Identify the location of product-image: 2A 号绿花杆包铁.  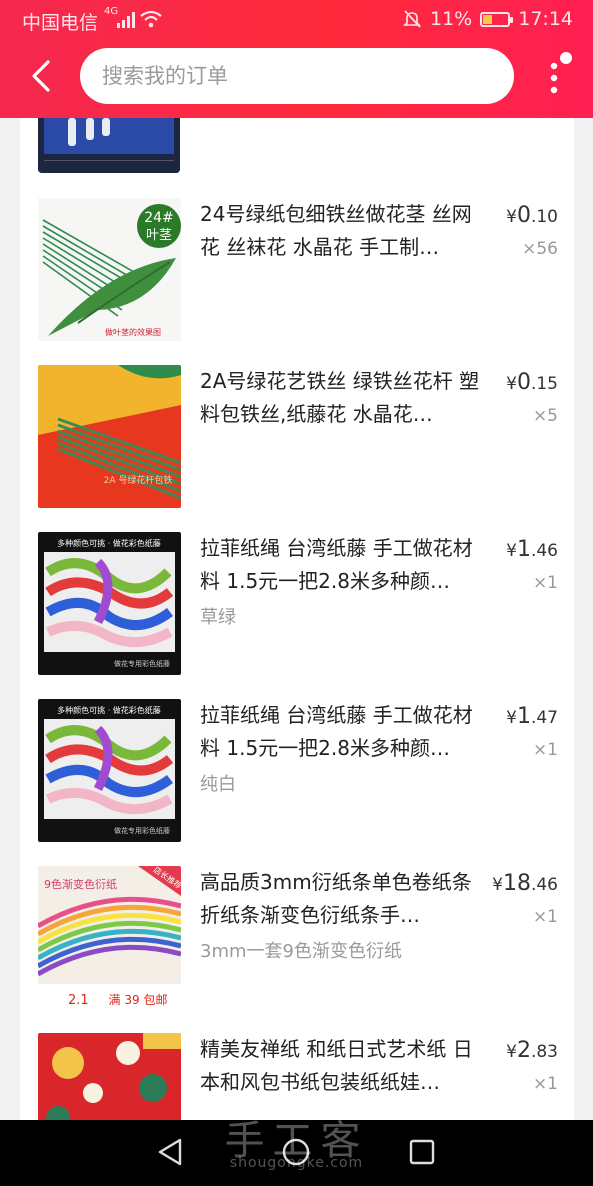
(109, 436).